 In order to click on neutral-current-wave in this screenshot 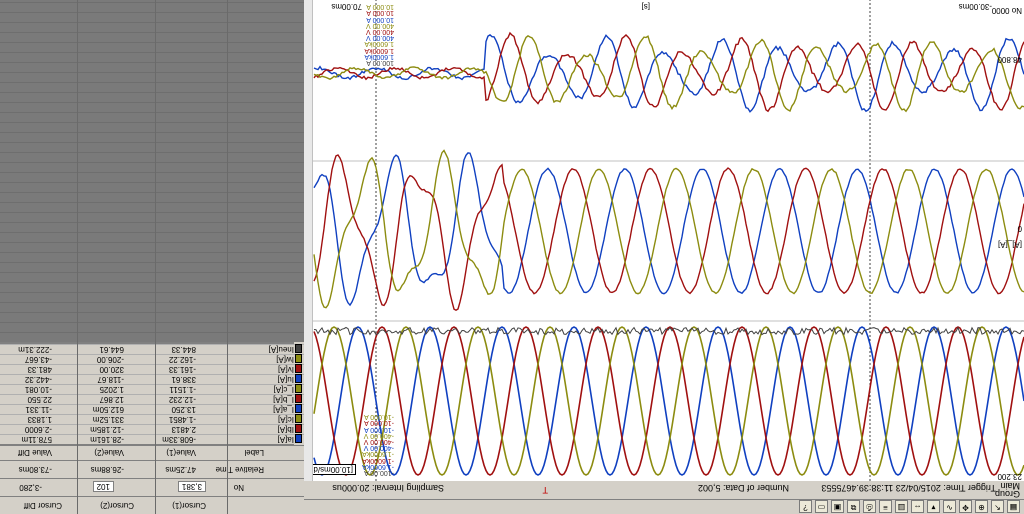, I will do `click(668, 331)`.